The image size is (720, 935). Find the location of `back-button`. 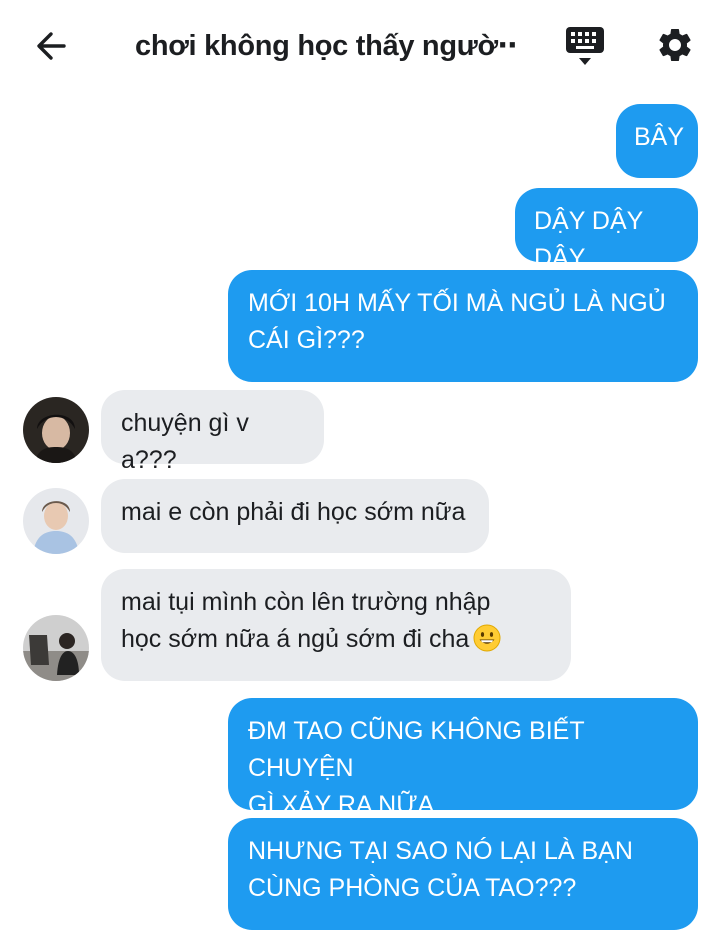

back-button is located at coordinates (52, 46).